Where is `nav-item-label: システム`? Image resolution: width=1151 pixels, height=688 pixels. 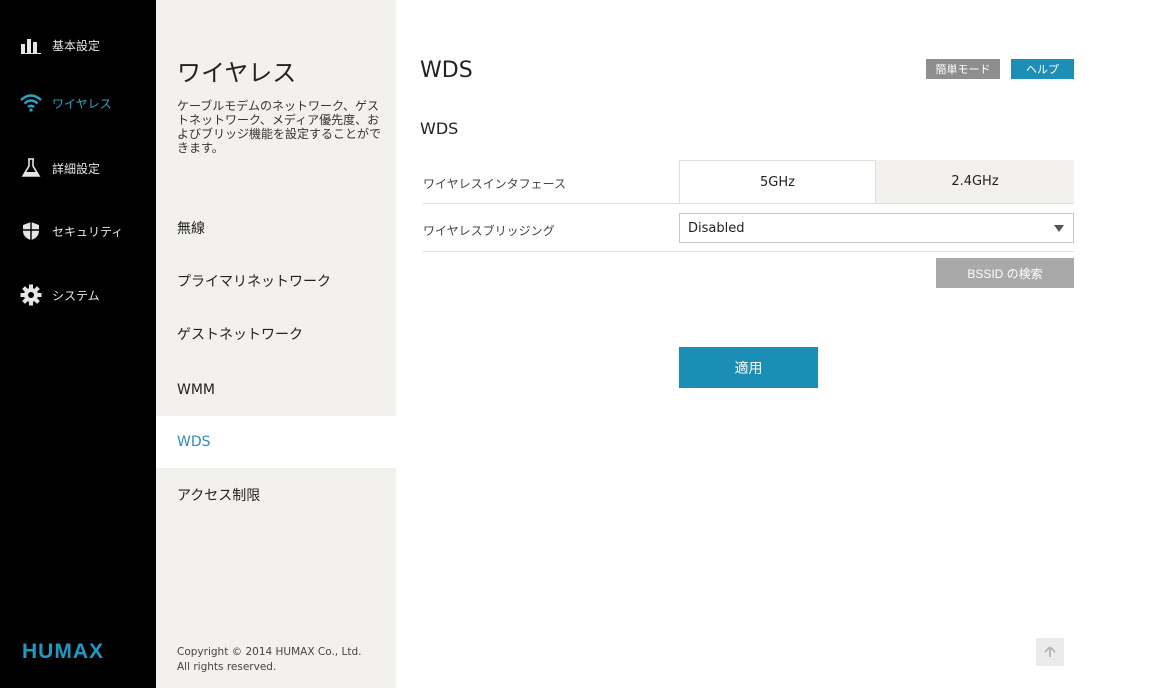 nav-item-label: システム is located at coordinates (76, 295).